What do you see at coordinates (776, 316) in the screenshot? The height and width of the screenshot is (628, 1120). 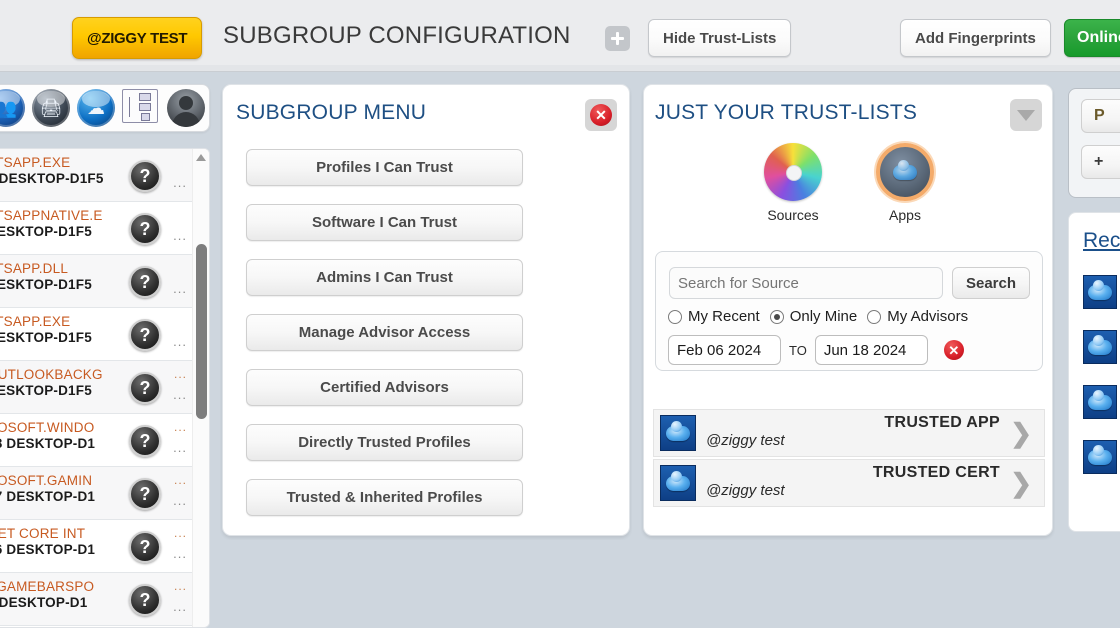 I see `radio-only-mine-ring` at bounding box center [776, 316].